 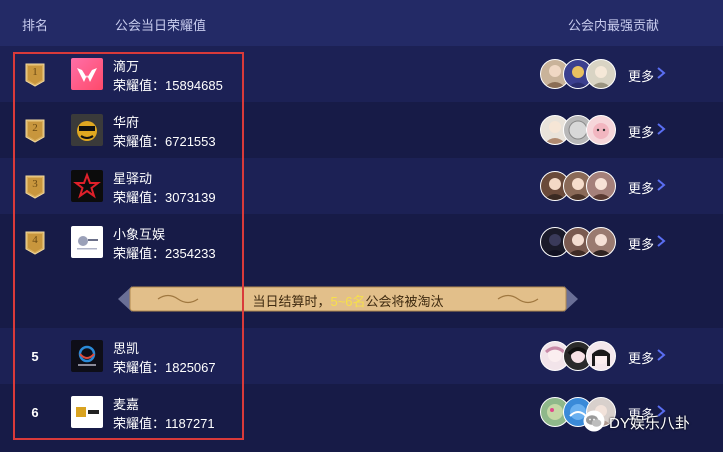 What do you see at coordinates (404, 301) in the screenshot?
I see `banner-suffix: 公会将被淘汰` at bounding box center [404, 301].